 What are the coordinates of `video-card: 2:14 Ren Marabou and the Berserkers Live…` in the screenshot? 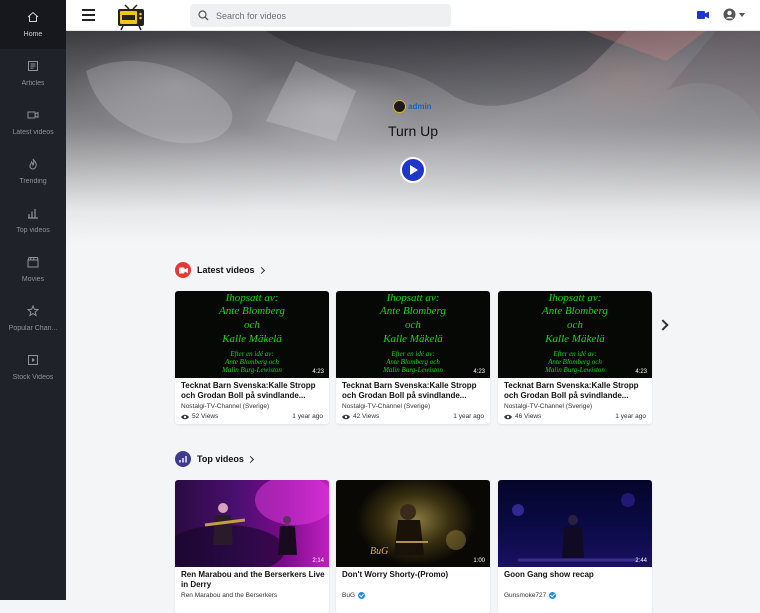 It's located at (252, 546).